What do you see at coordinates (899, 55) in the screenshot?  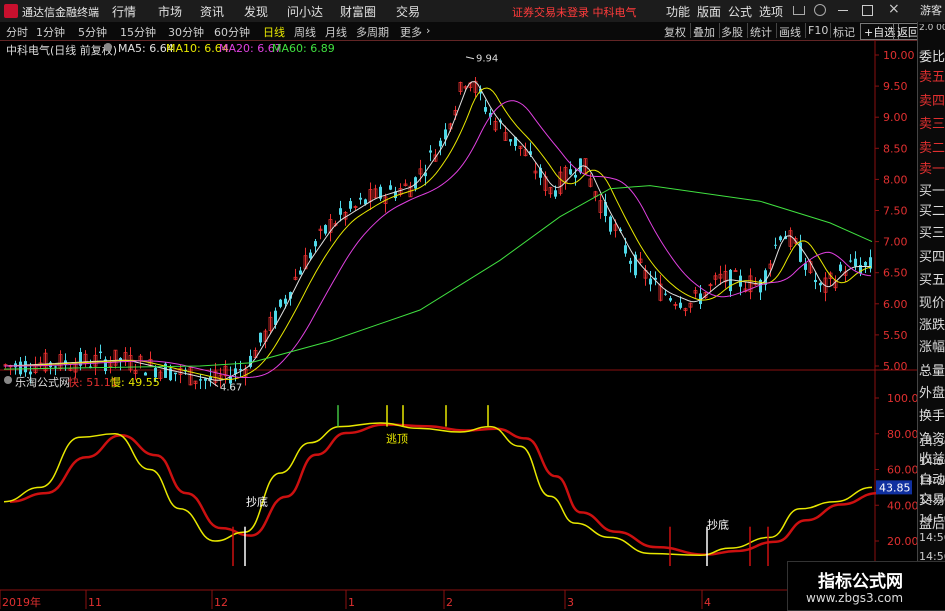 I see `price-tick-label: 10.00` at bounding box center [899, 55].